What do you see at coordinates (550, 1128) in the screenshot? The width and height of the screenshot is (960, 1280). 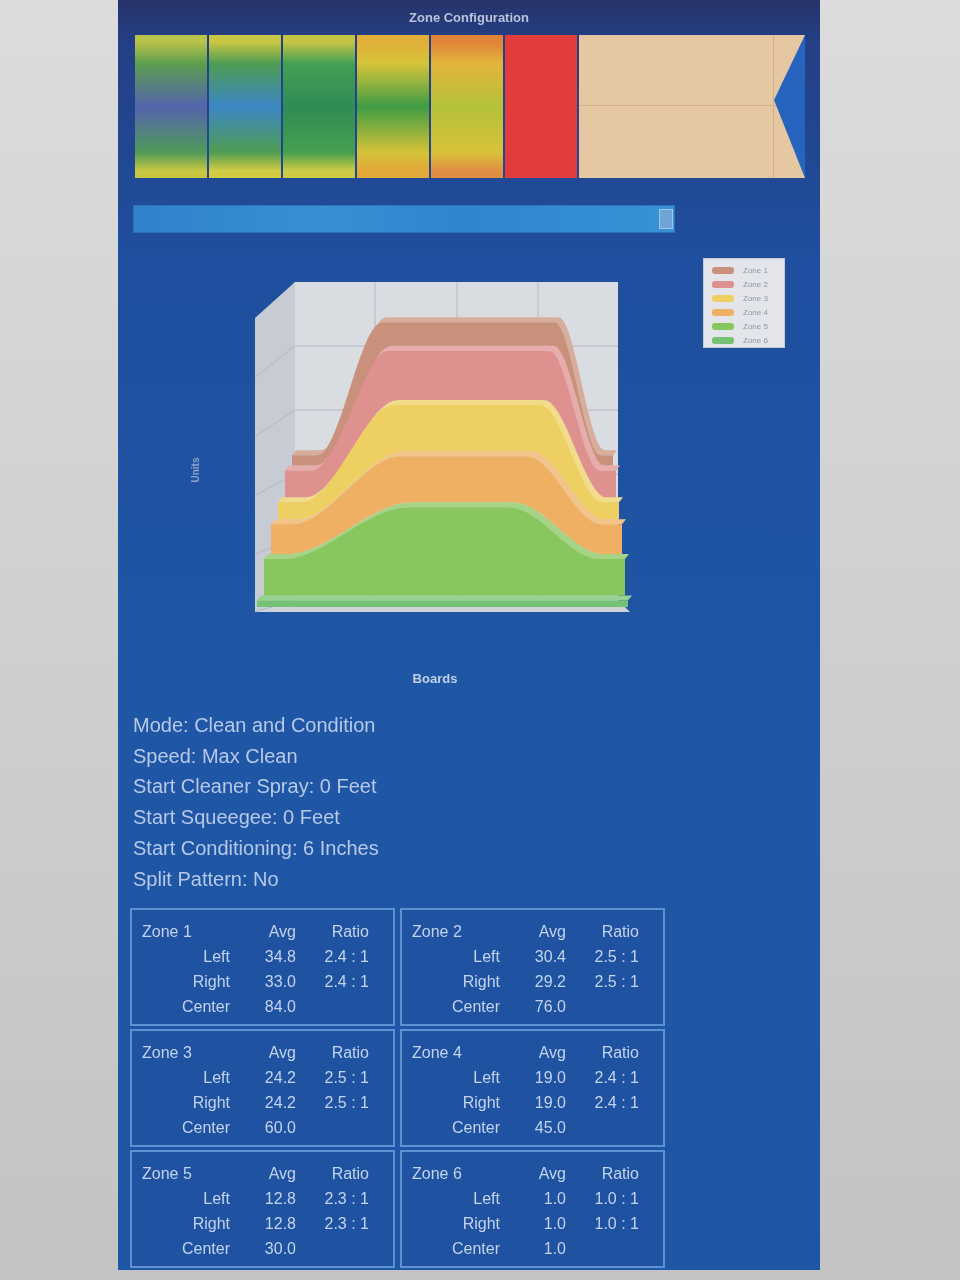 I see `table-cell-text: 45.0` at bounding box center [550, 1128].